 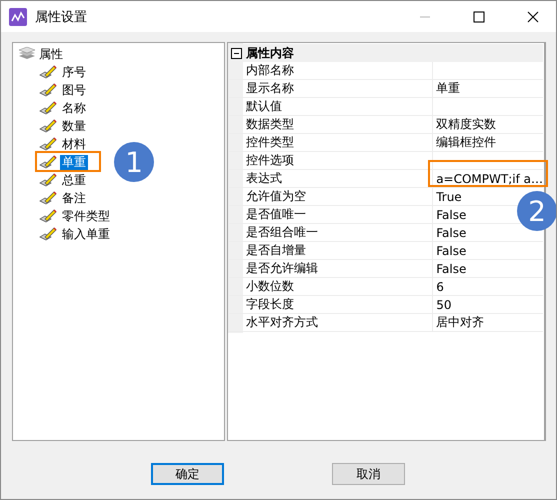 I want to click on property-name: 是否允许编辑, so click(x=338, y=268).